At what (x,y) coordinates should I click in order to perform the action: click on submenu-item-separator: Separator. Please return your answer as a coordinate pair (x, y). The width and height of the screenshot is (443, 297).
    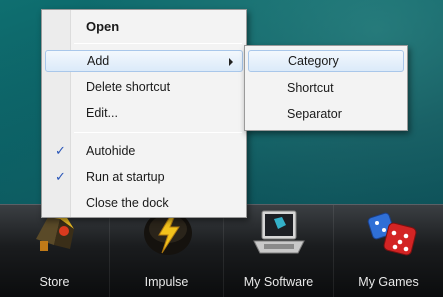
    Looking at the image, I should click on (326, 114).